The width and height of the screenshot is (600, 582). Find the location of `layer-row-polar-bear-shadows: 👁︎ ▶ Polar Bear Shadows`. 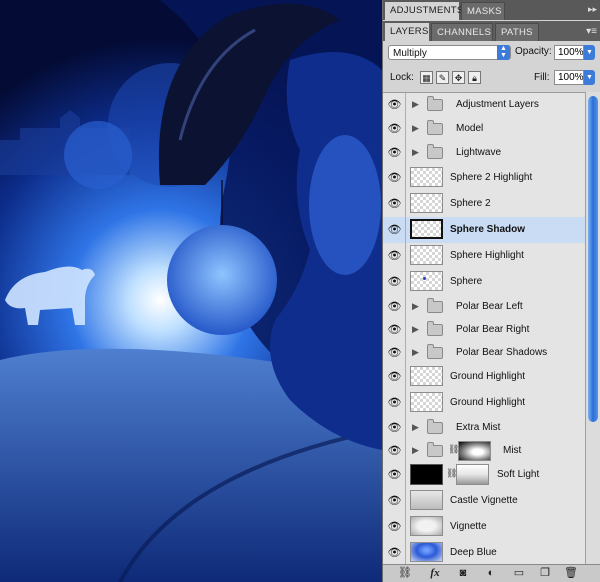

layer-row-polar-bear-shadows: 👁︎ ▶ Polar Bear Shadows is located at coordinates (484, 353).